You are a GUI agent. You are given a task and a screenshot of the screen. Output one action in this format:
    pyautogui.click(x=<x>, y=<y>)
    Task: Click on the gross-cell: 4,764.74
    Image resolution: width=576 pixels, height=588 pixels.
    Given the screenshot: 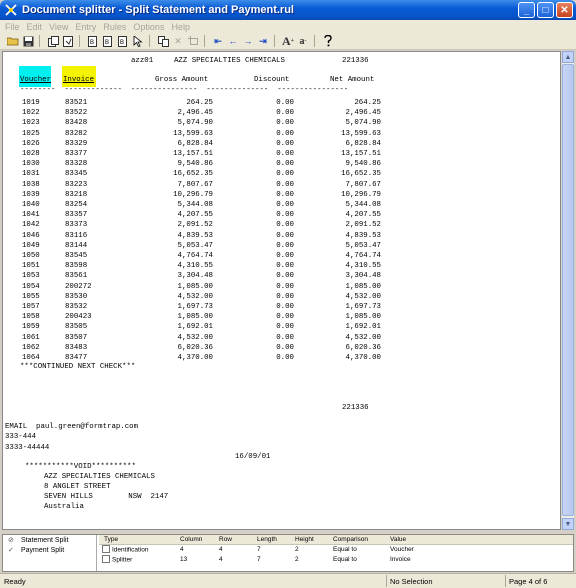 What is the action you would take?
    pyautogui.click(x=195, y=256)
    